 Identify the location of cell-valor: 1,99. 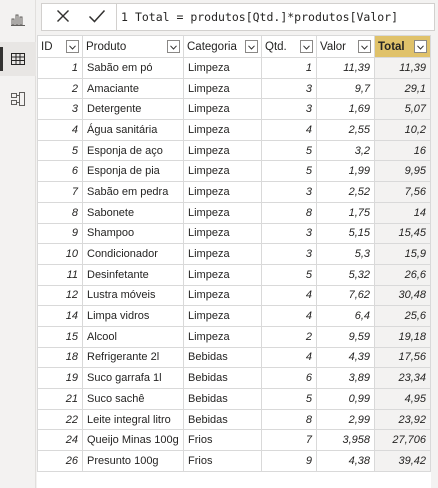
(345, 171).